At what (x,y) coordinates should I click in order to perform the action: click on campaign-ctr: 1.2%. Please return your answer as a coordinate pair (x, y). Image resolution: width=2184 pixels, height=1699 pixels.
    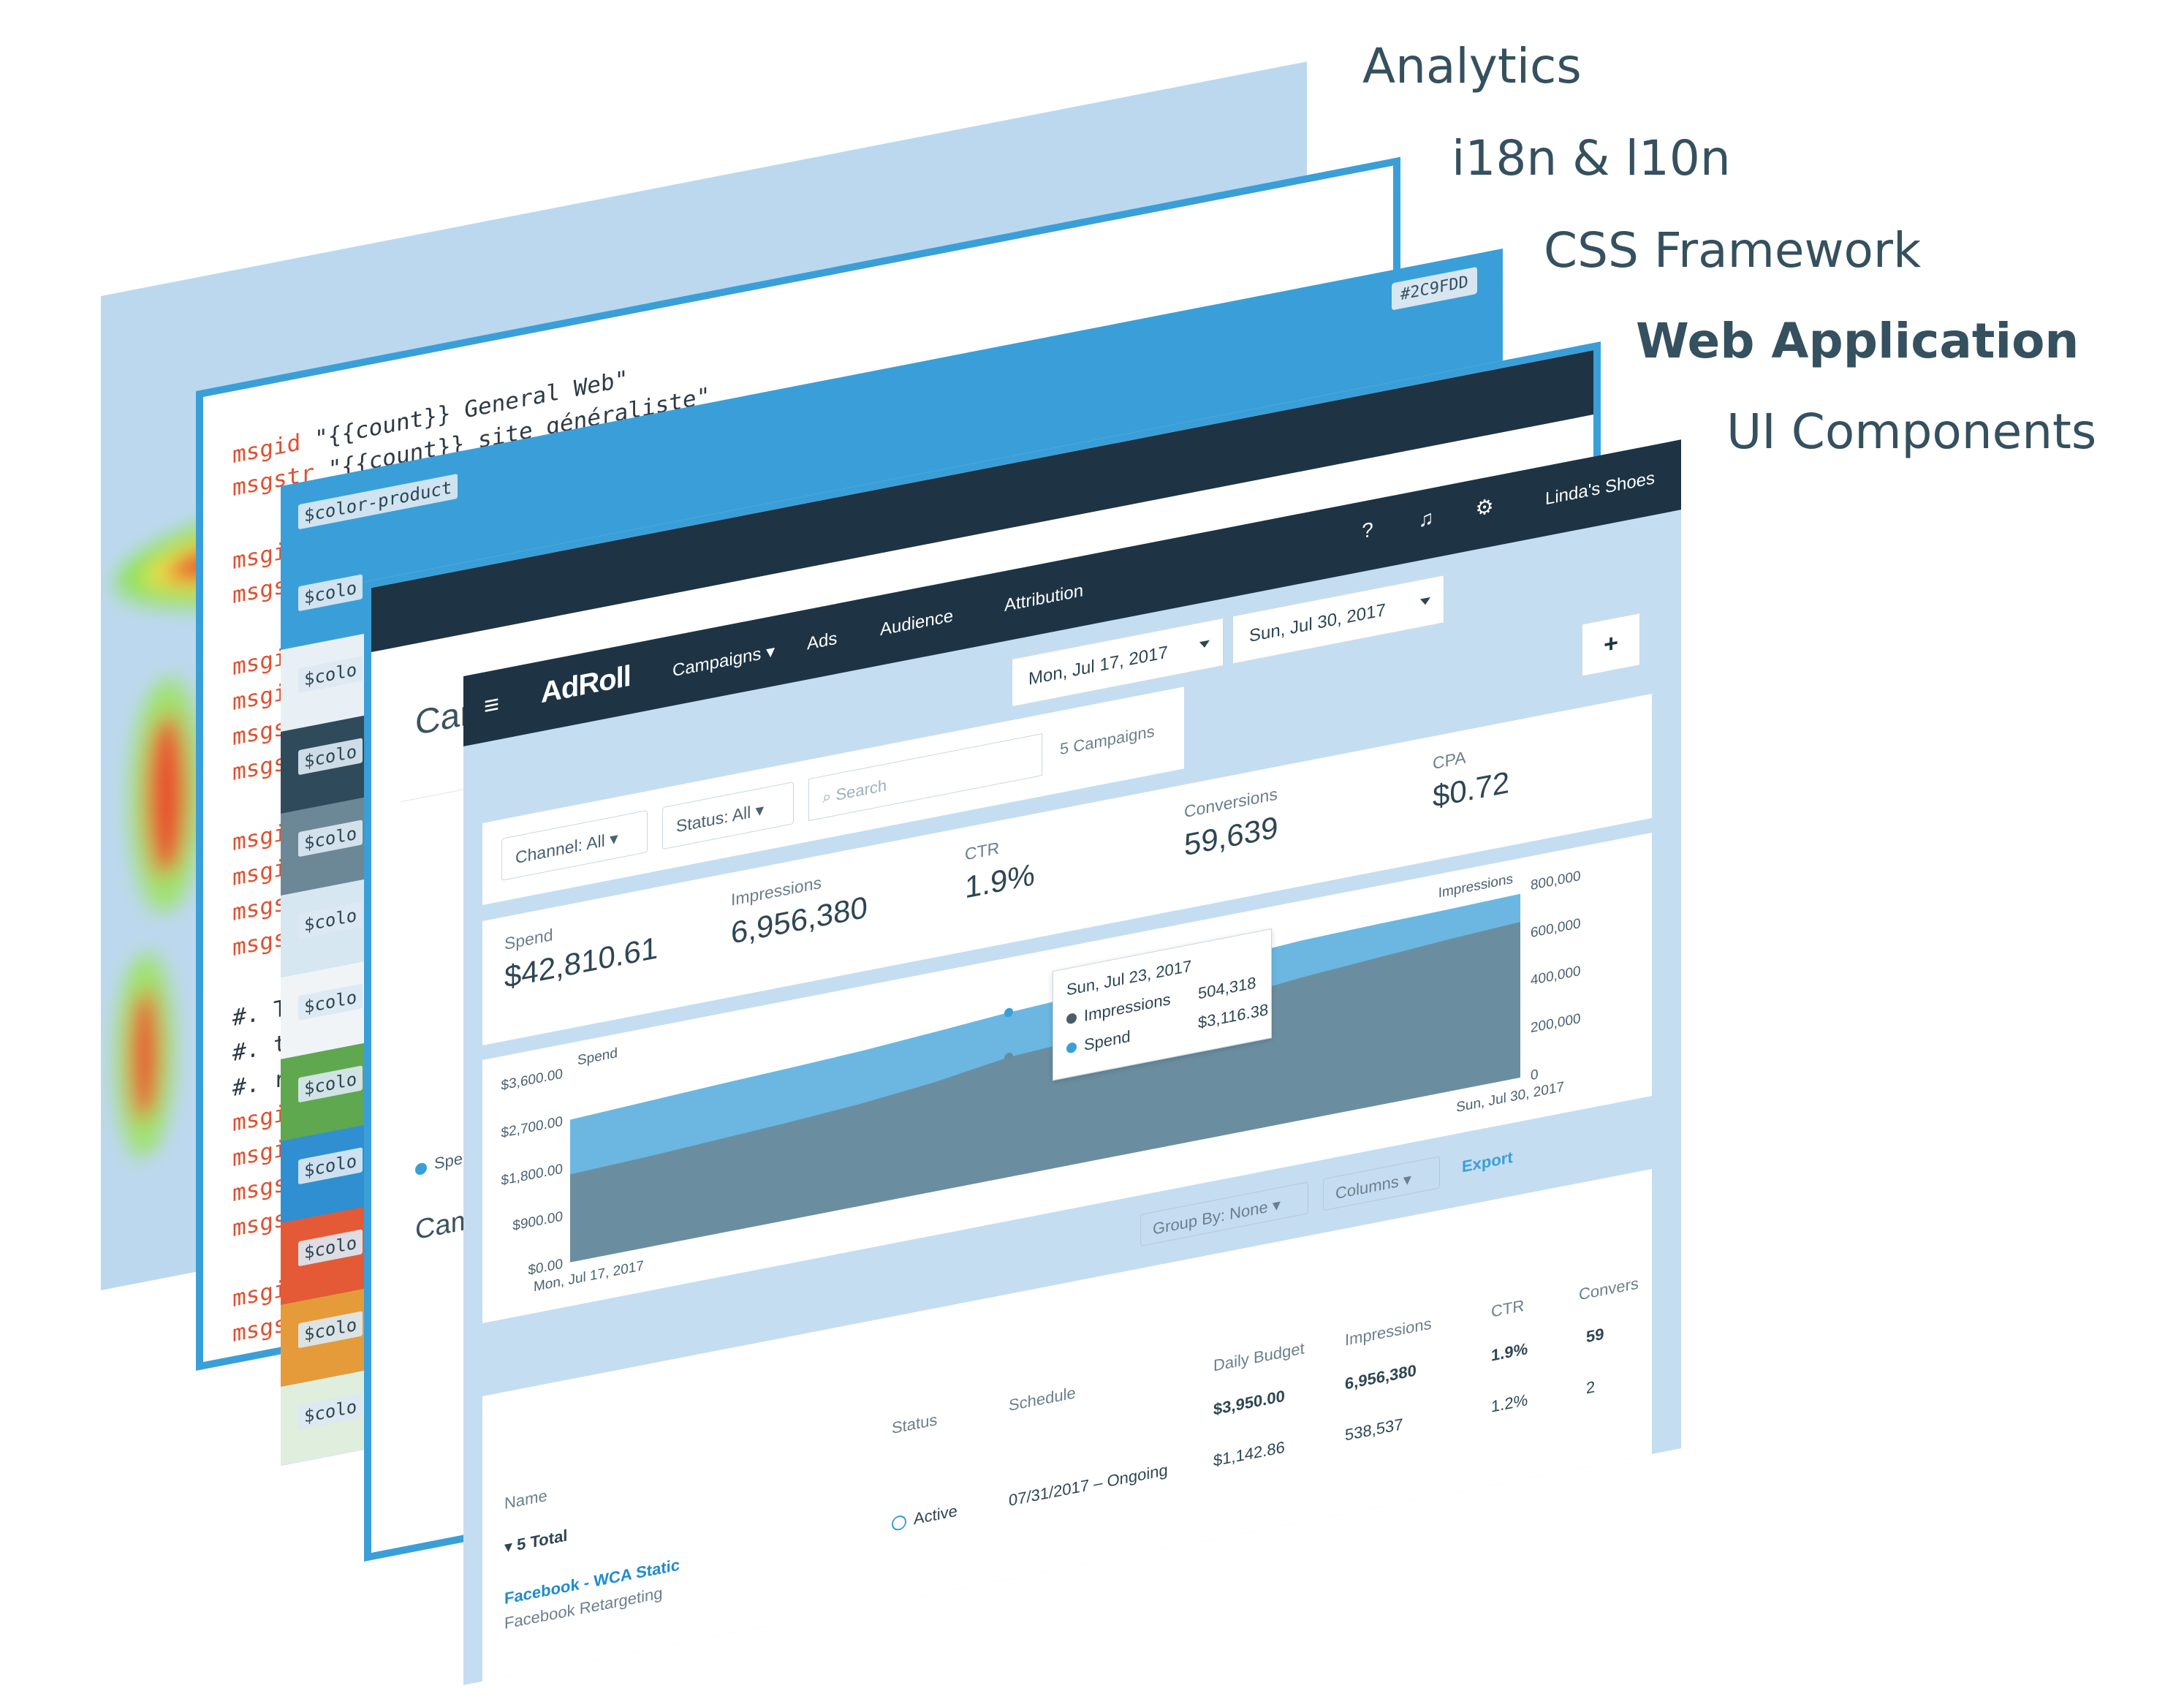
    Looking at the image, I should click on (1509, 1403).